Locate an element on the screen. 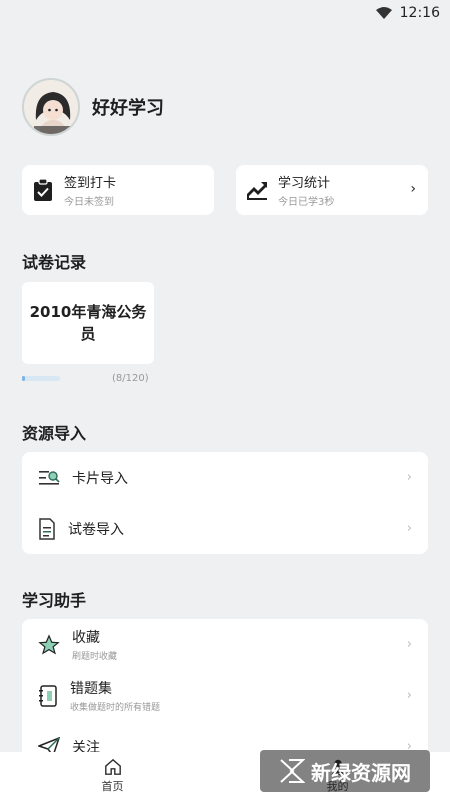 This screenshot has width=450, height=800. watermark-logo-icon is located at coordinates (292, 771).